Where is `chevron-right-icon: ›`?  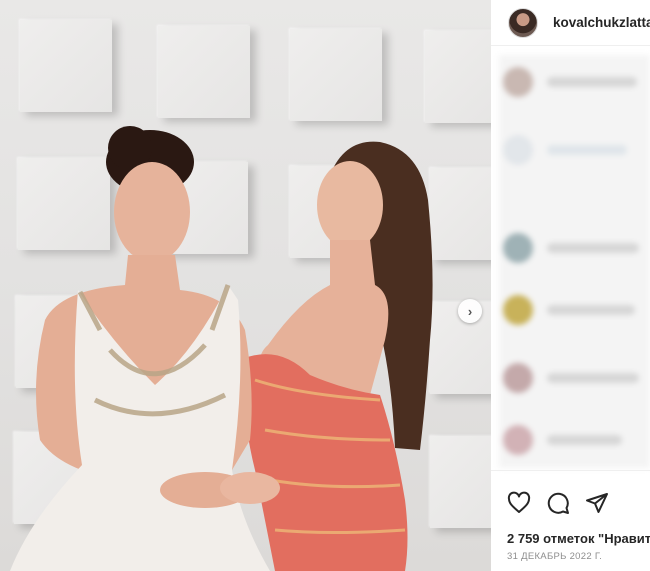 chevron-right-icon: › is located at coordinates (470, 311).